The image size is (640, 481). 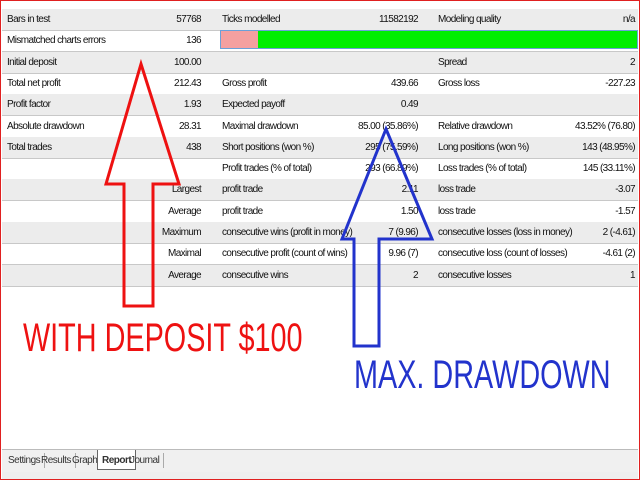 What do you see at coordinates (143, 183) in the screenshot?
I see `red-arrow-icon` at bounding box center [143, 183].